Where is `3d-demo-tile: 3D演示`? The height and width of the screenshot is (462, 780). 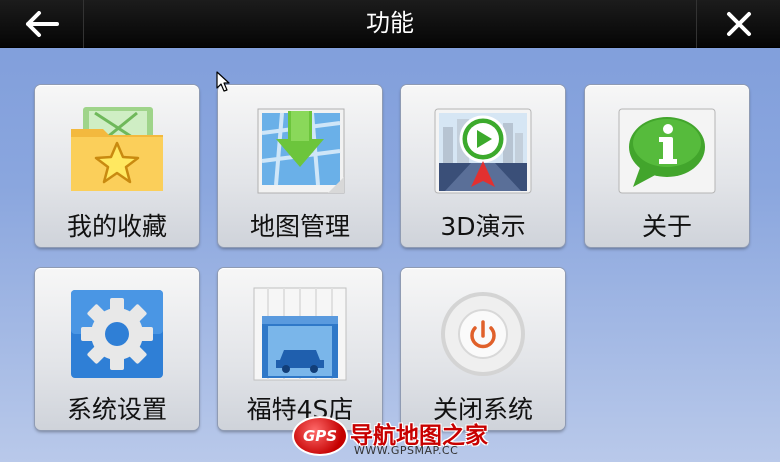
3d-demo-tile: 3D演示 is located at coordinates (483, 166).